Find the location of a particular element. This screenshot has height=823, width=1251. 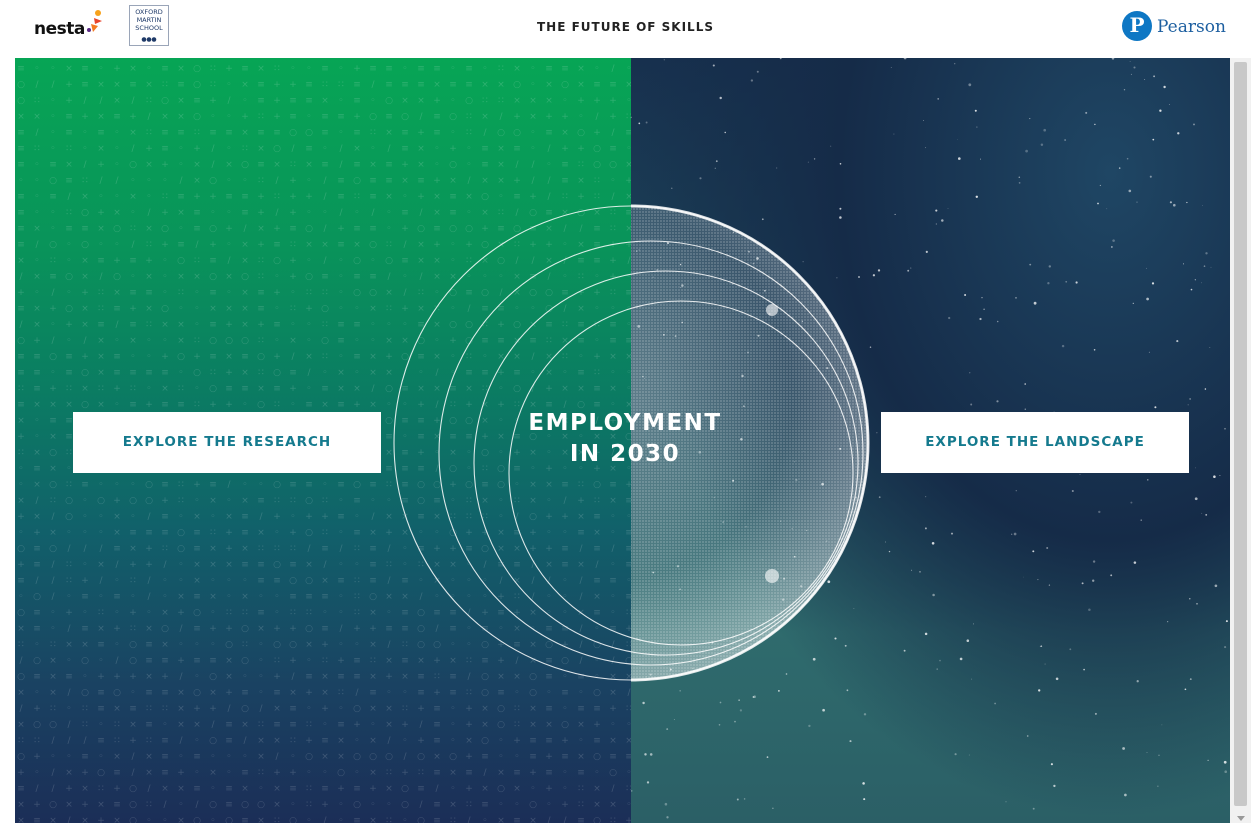

hero-title: EMPLOYMENT IN 2030 is located at coordinates (625, 439).